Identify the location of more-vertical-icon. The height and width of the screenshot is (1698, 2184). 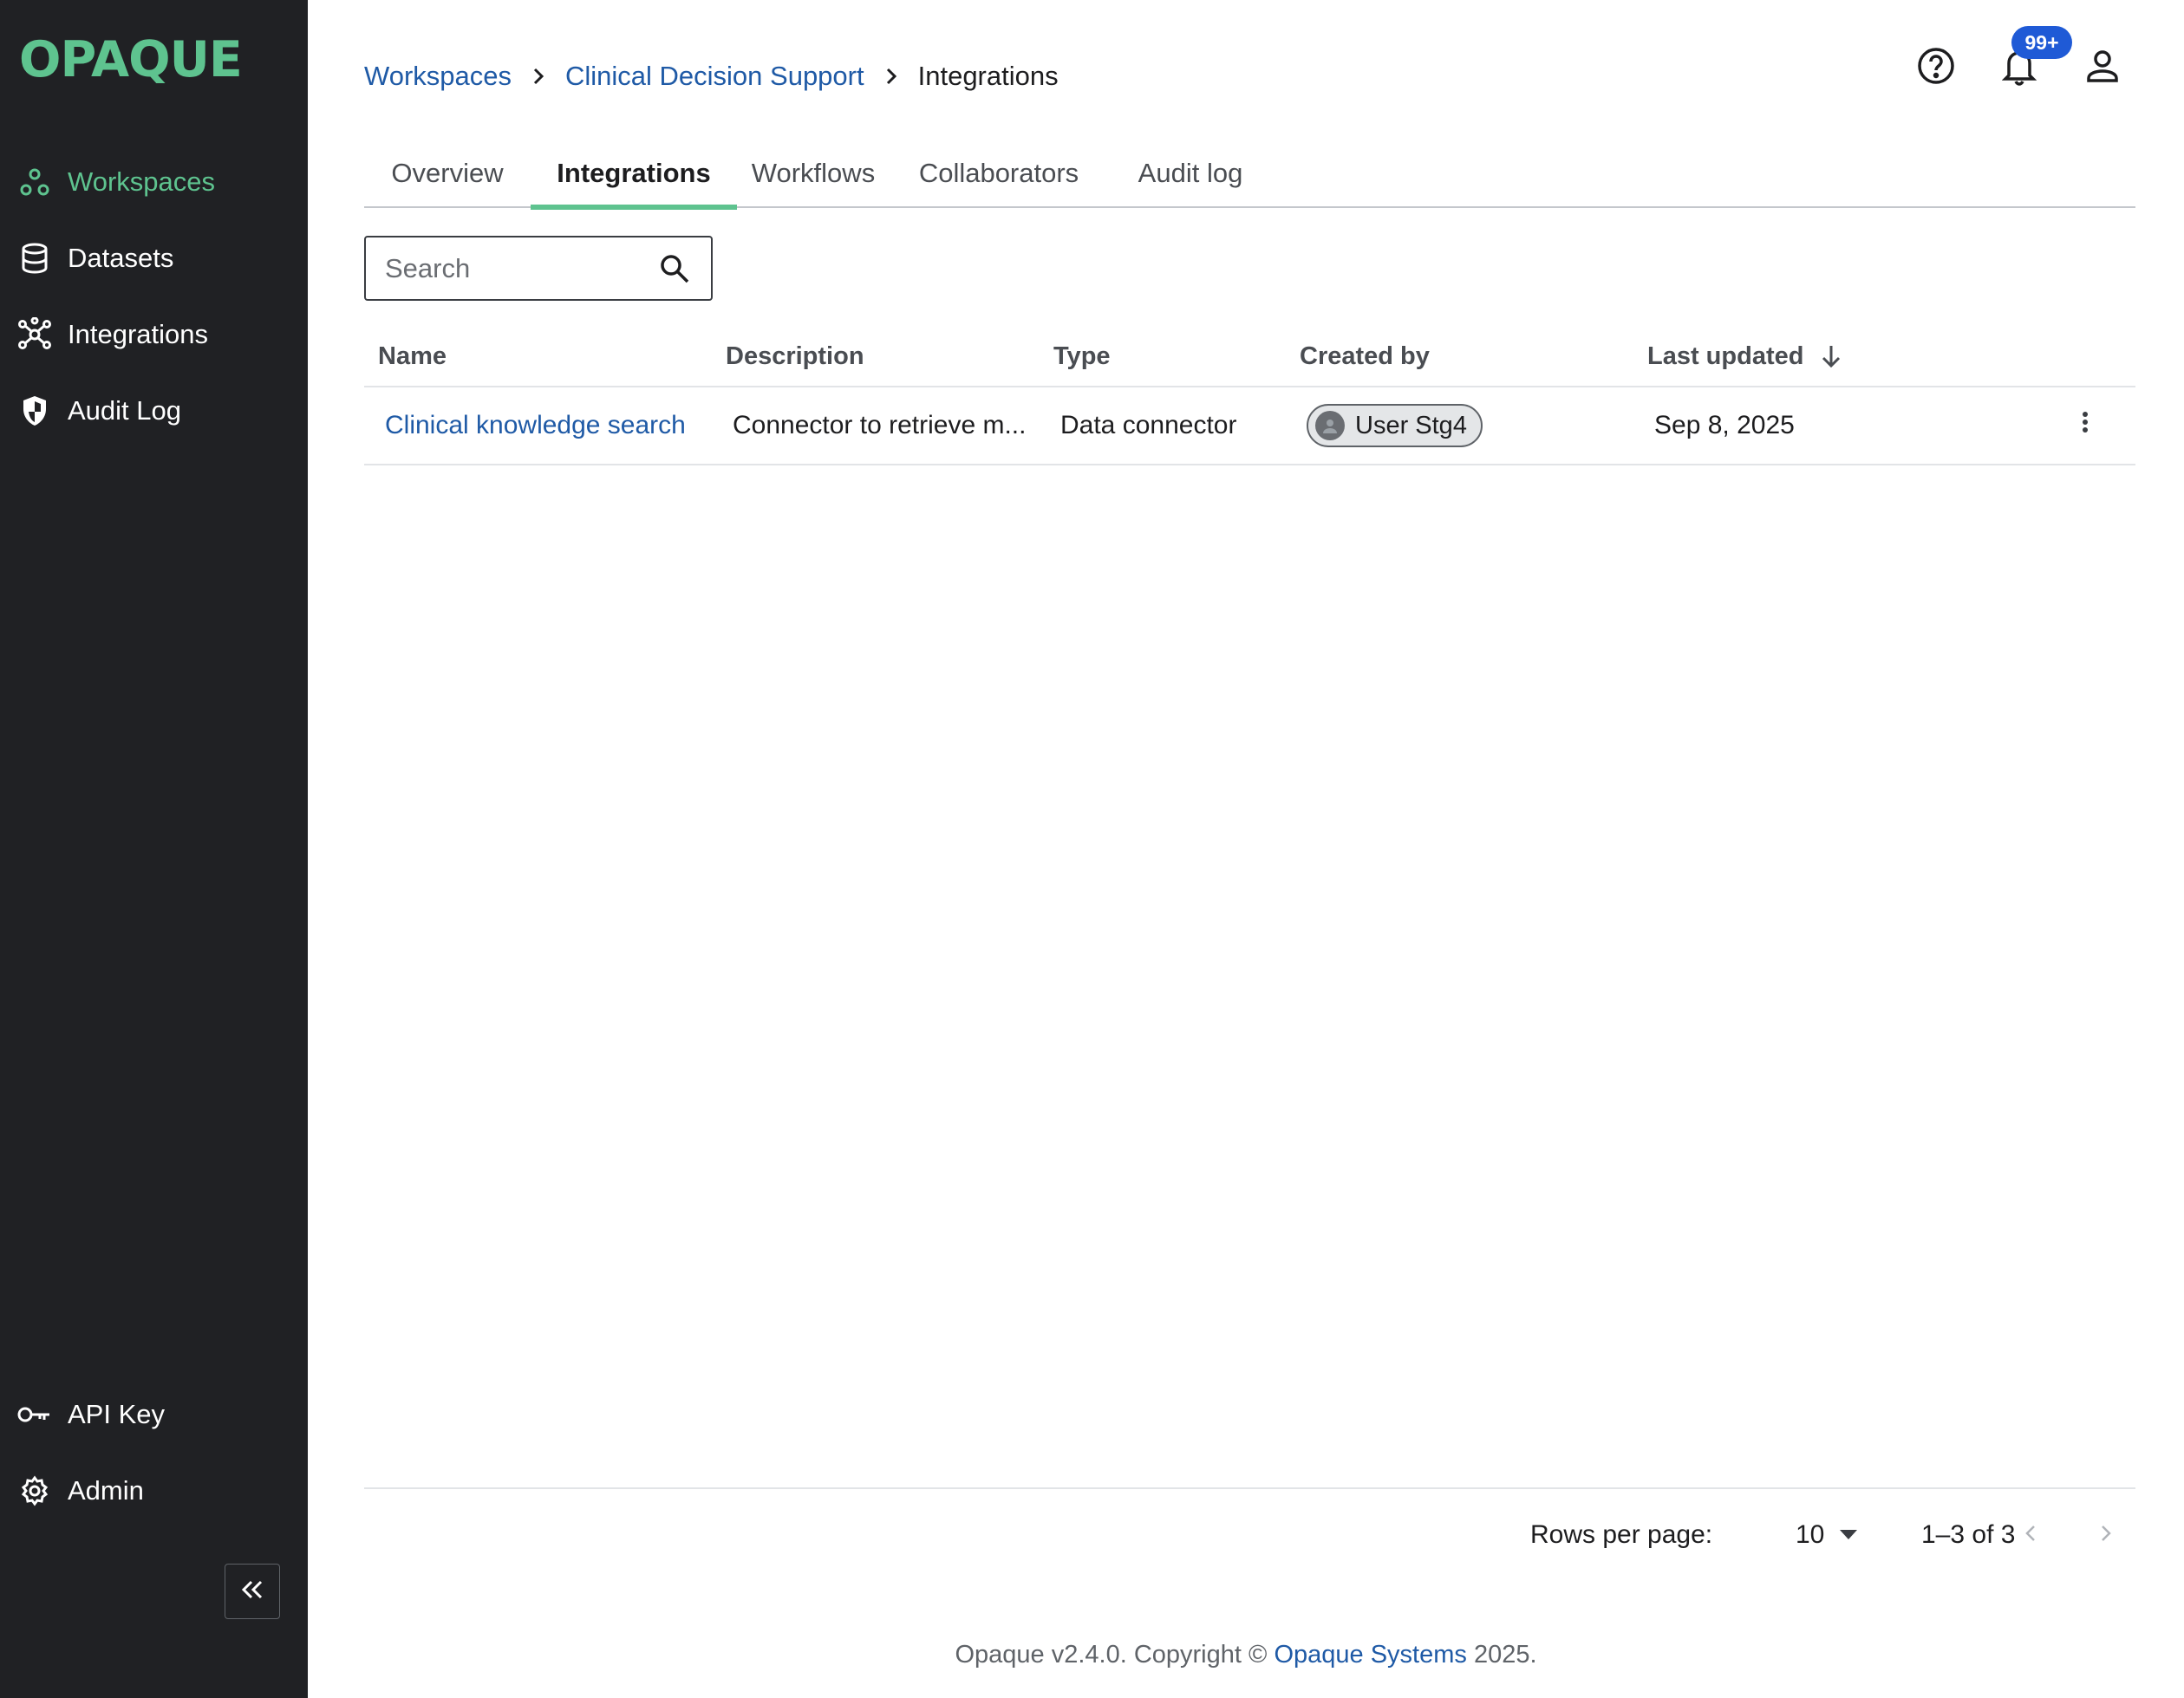
(2085, 425).